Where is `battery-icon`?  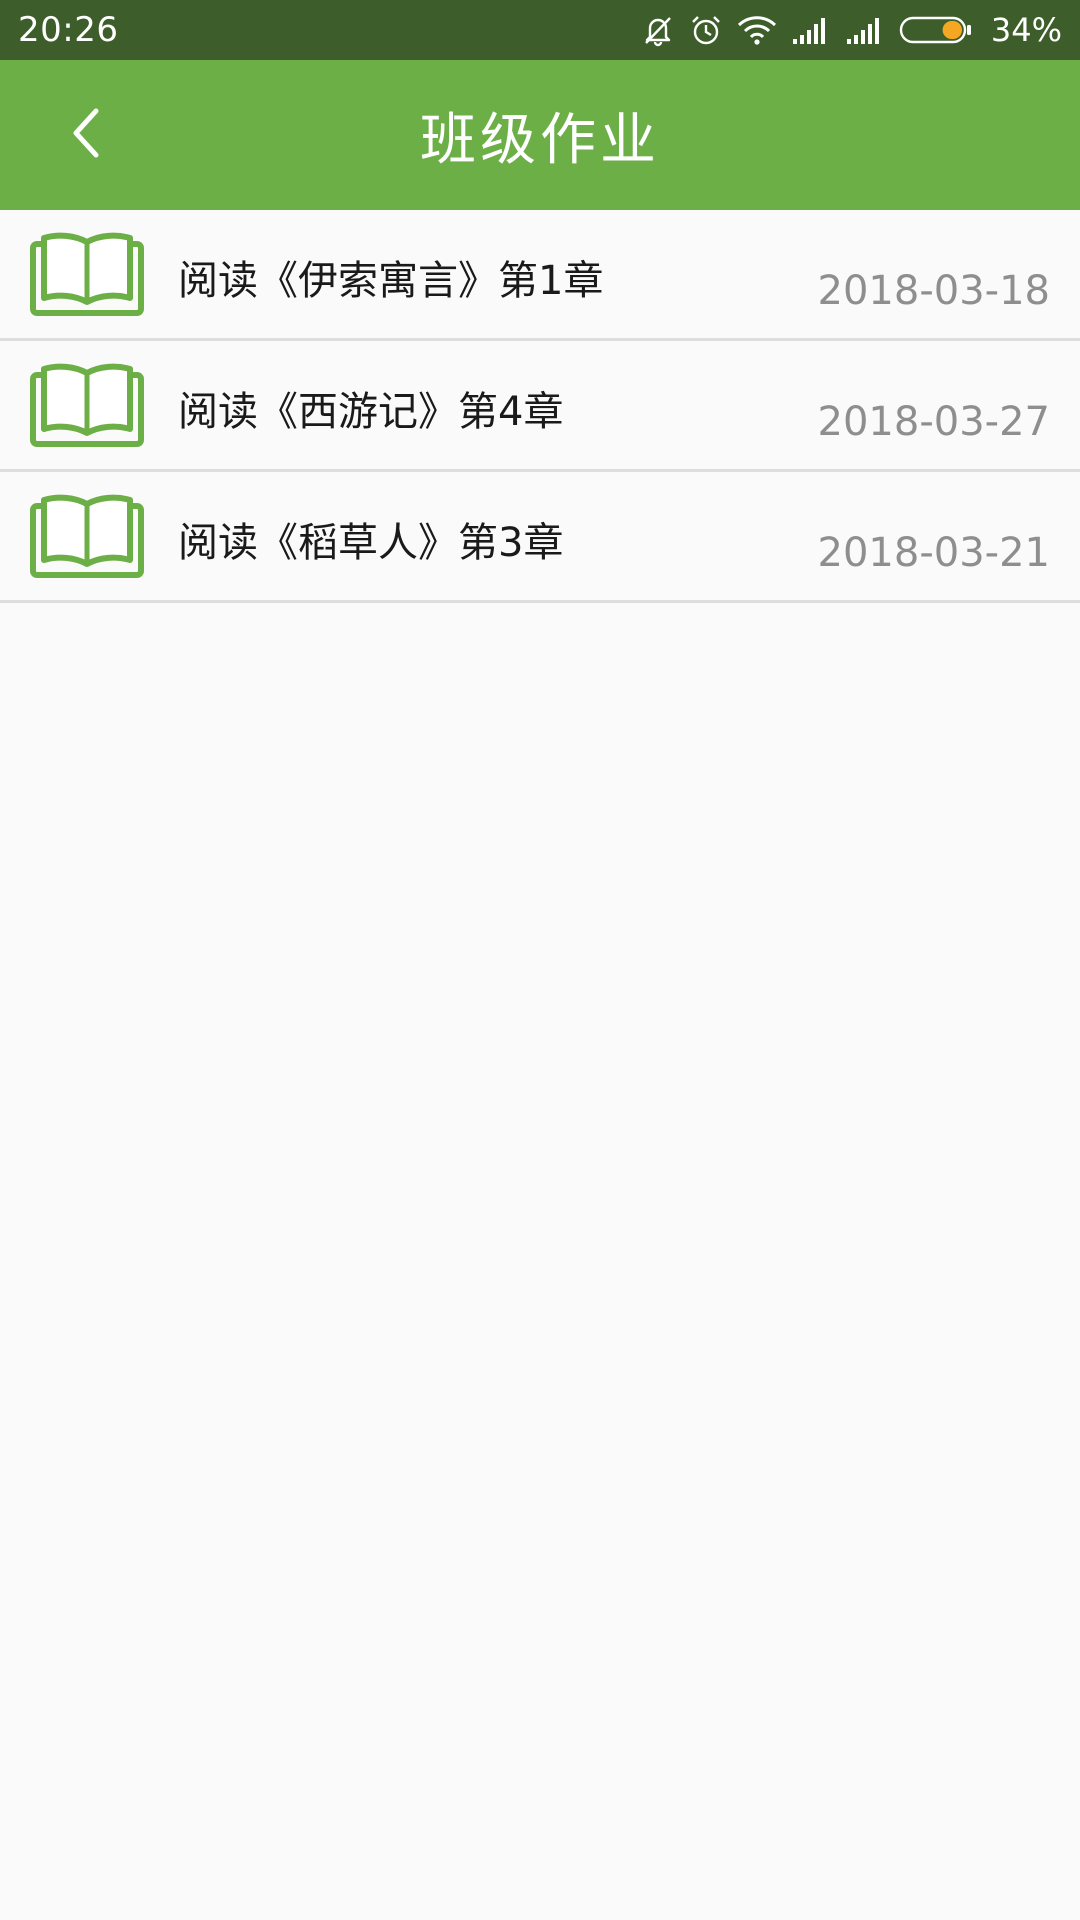
battery-icon is located at coordinates (936, 30).